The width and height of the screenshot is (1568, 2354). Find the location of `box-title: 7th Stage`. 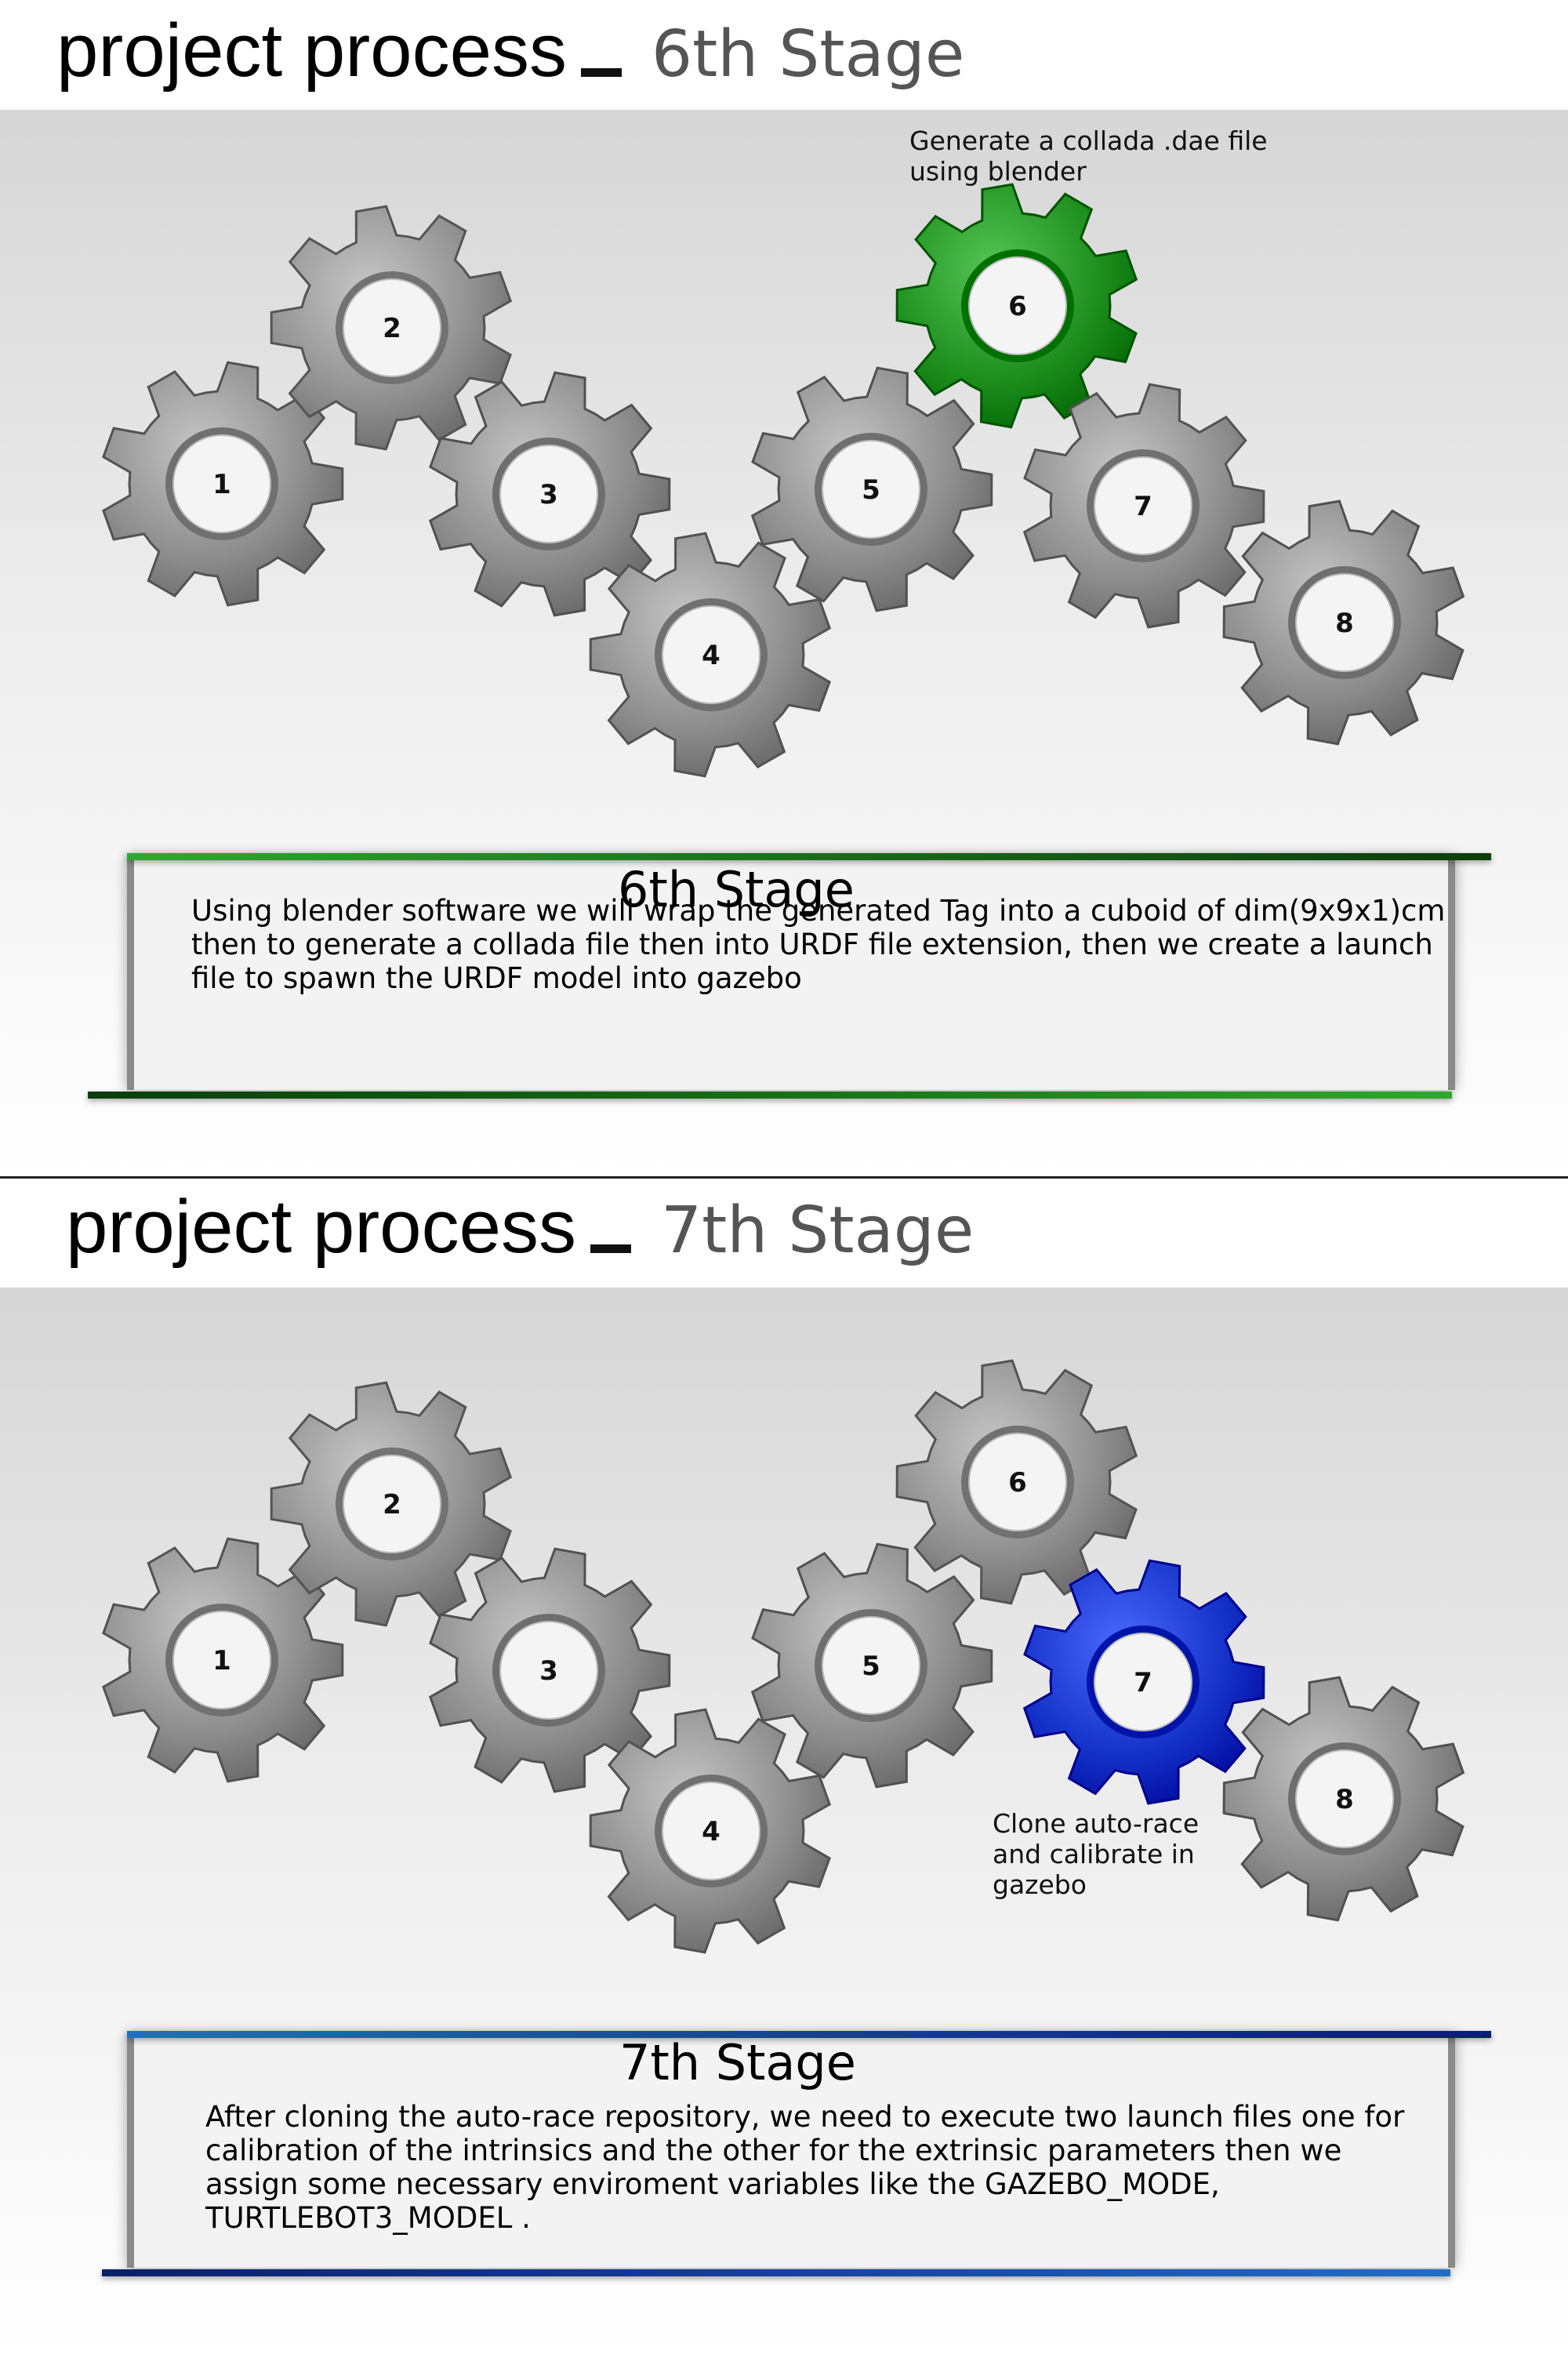

box-title: 7th Stage is located at coordinates (737, 2062).